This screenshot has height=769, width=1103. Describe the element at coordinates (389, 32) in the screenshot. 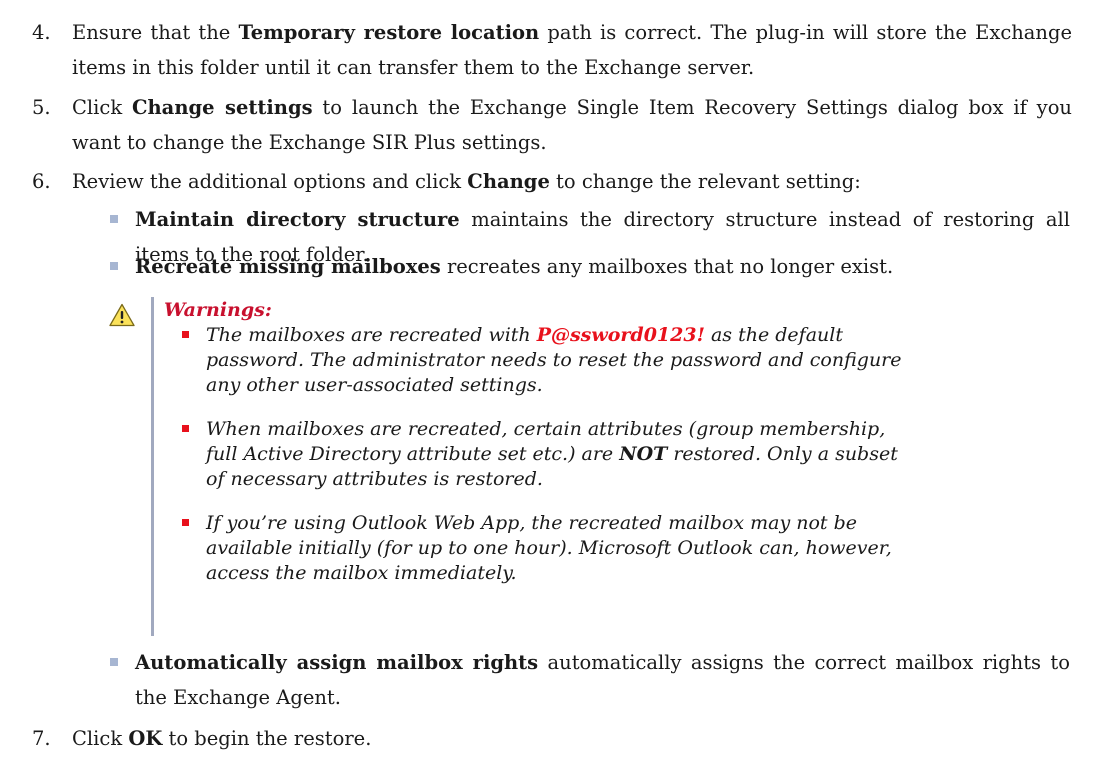

I see `ui-term: Temporary restore location` at that location.